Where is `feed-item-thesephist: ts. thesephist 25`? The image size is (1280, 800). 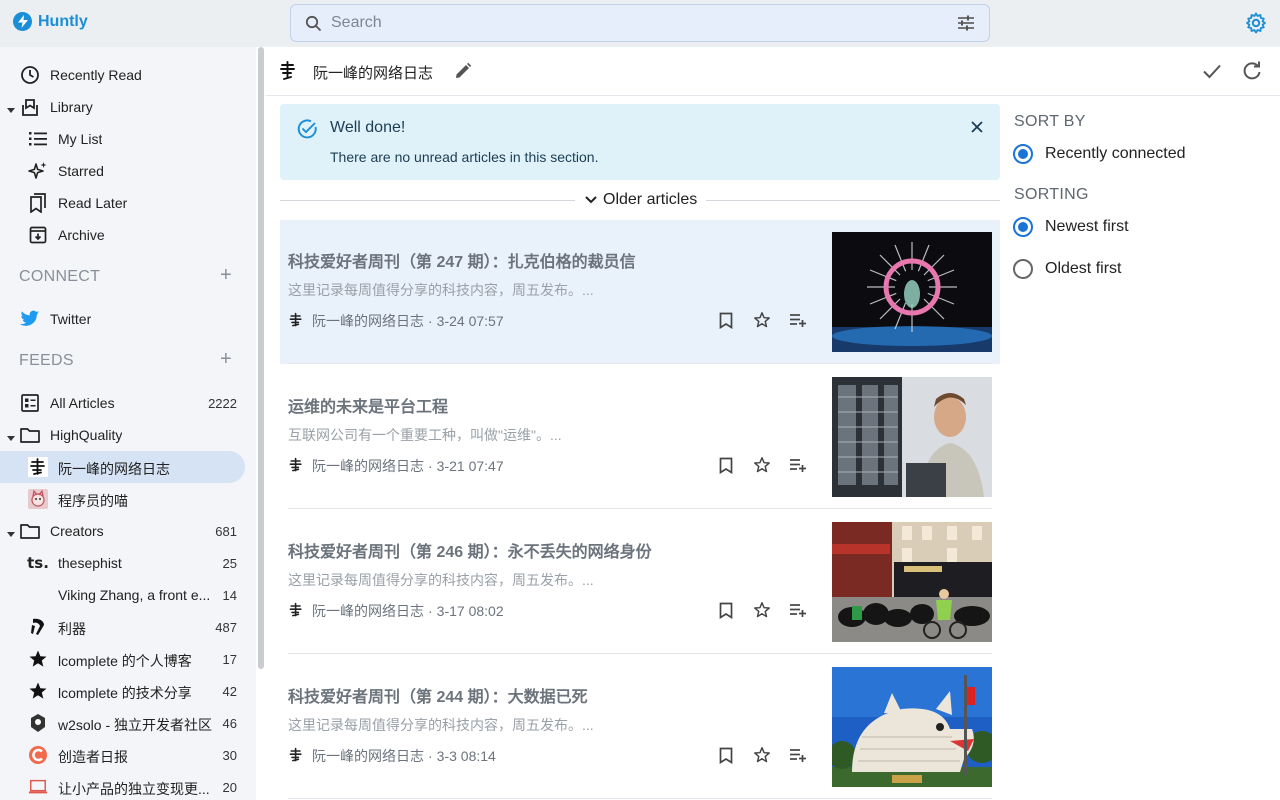 feed-item-thesephist: ts. thesephist 25 is located at coordinates (128, 563).